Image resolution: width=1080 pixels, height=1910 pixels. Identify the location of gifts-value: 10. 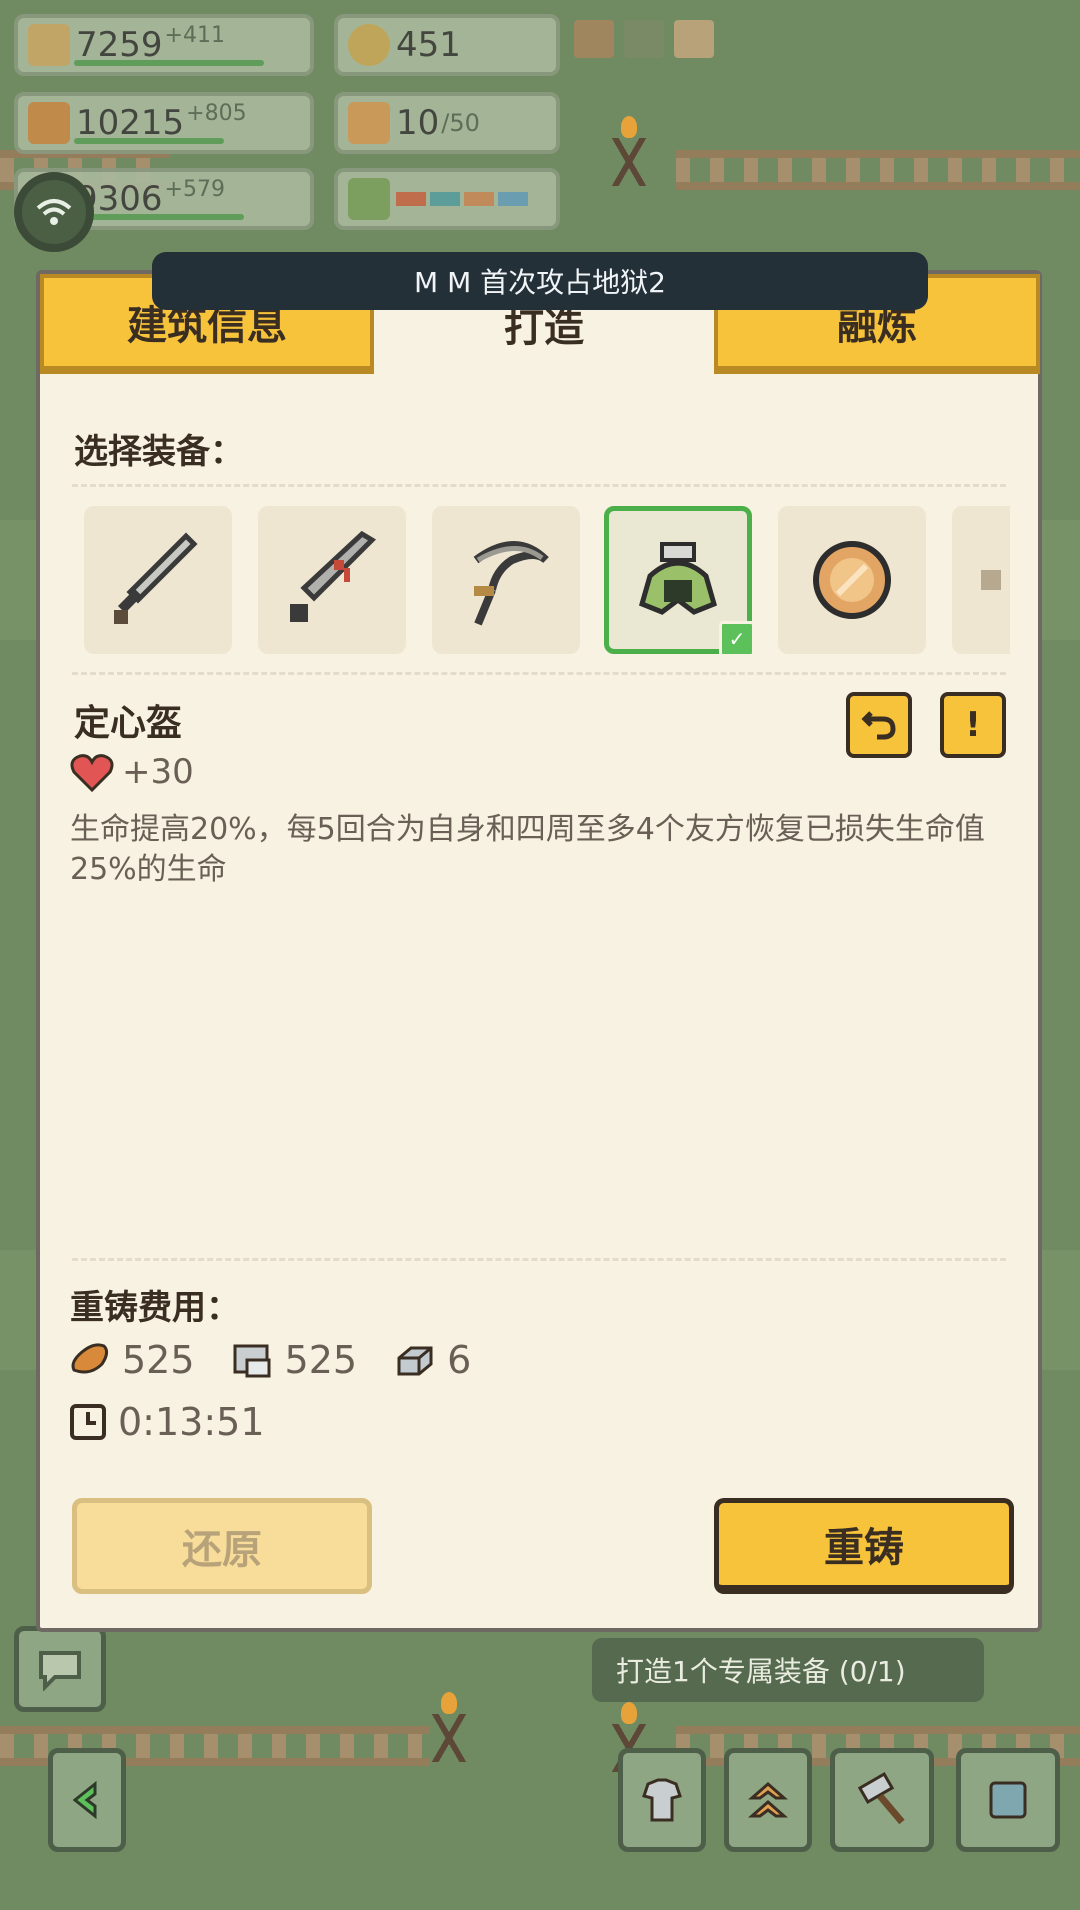
(418, 123).